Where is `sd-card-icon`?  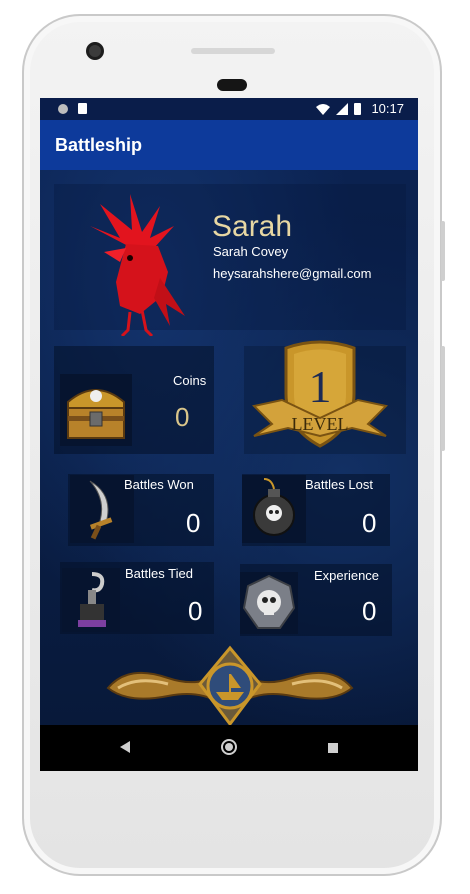
sd-card-icon is located at coordinates (82, 108).